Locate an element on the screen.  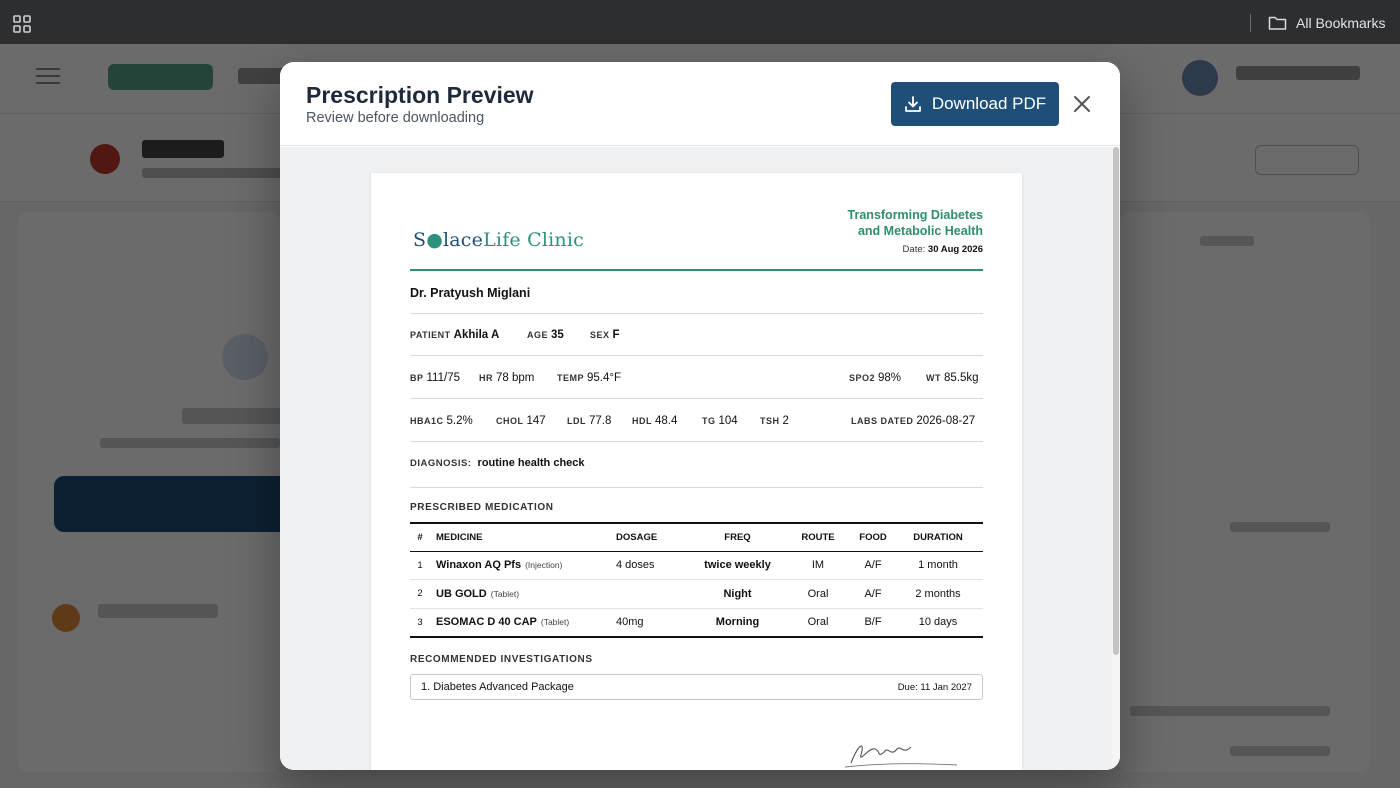
modal-scrollbar is located at coordinates (1116, 458).